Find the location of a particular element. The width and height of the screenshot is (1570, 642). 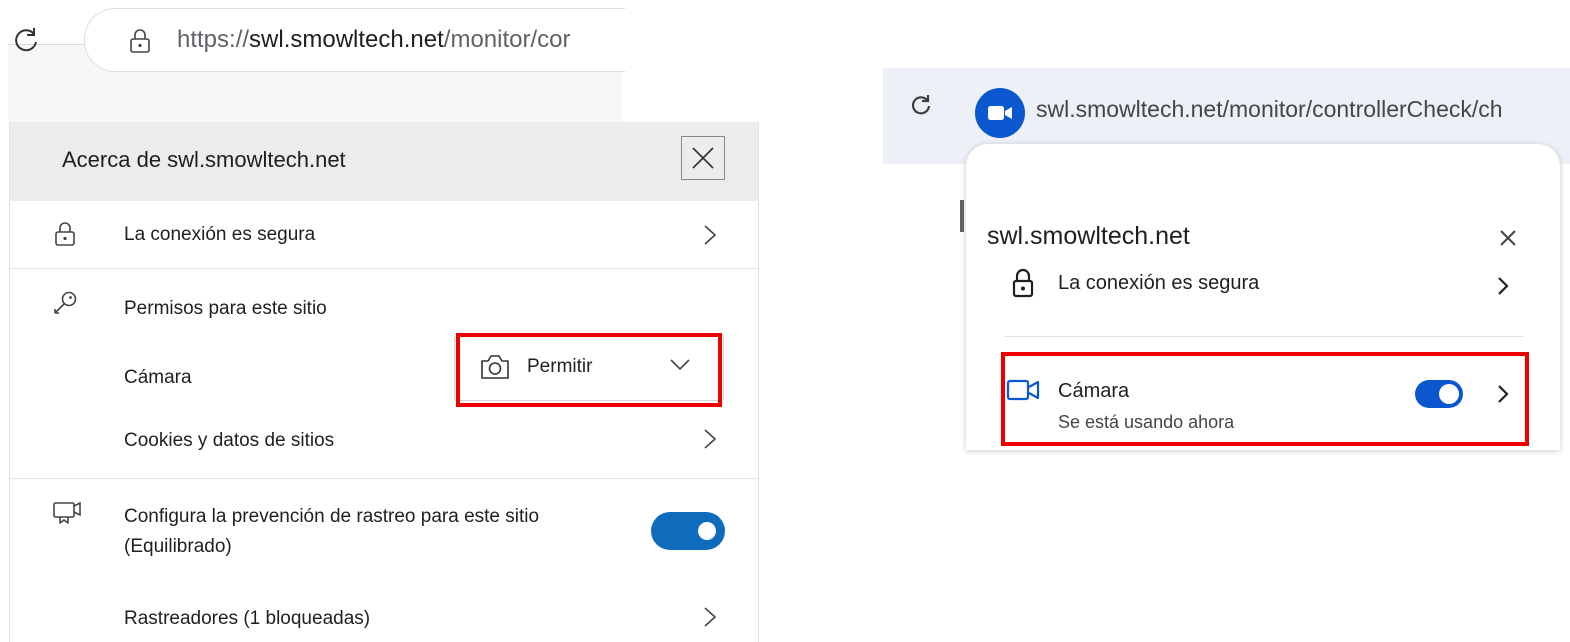

camera-in-use-chip is located at coordinates (1000, 113).